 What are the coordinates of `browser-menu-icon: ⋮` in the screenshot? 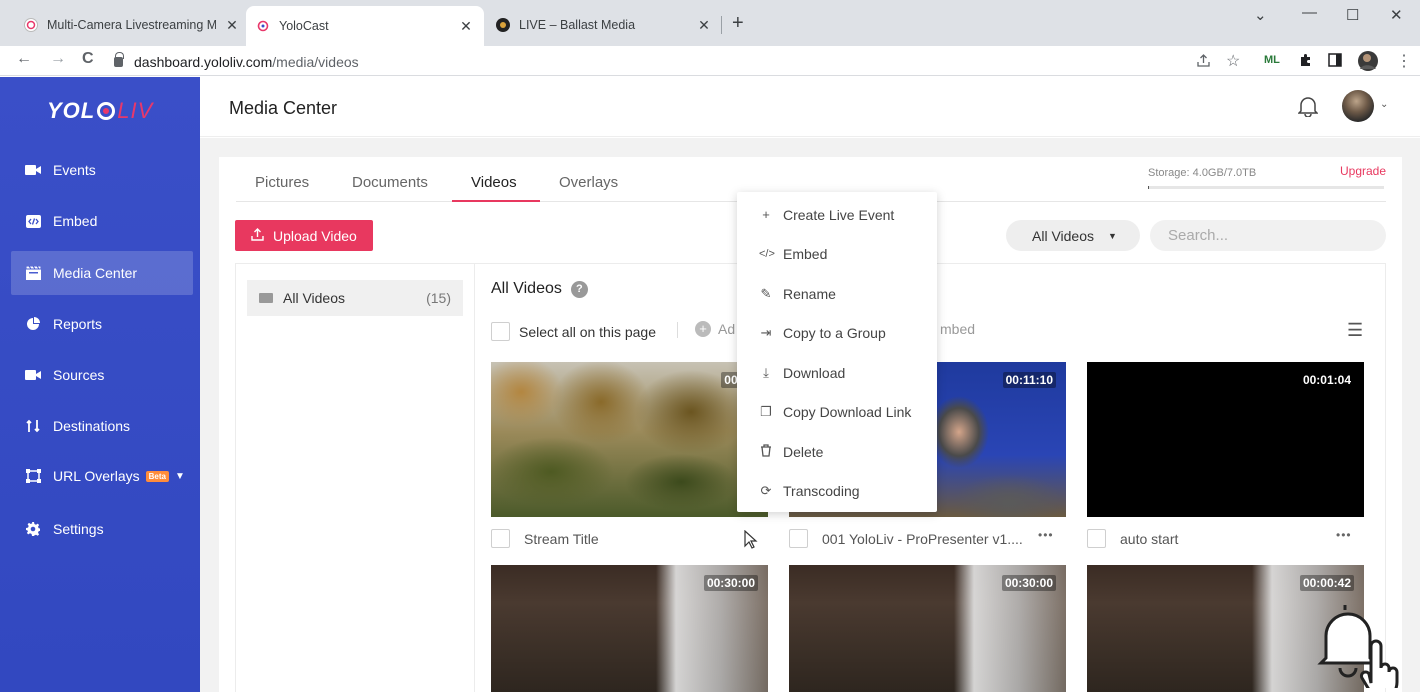 It's located at (1404, 61).